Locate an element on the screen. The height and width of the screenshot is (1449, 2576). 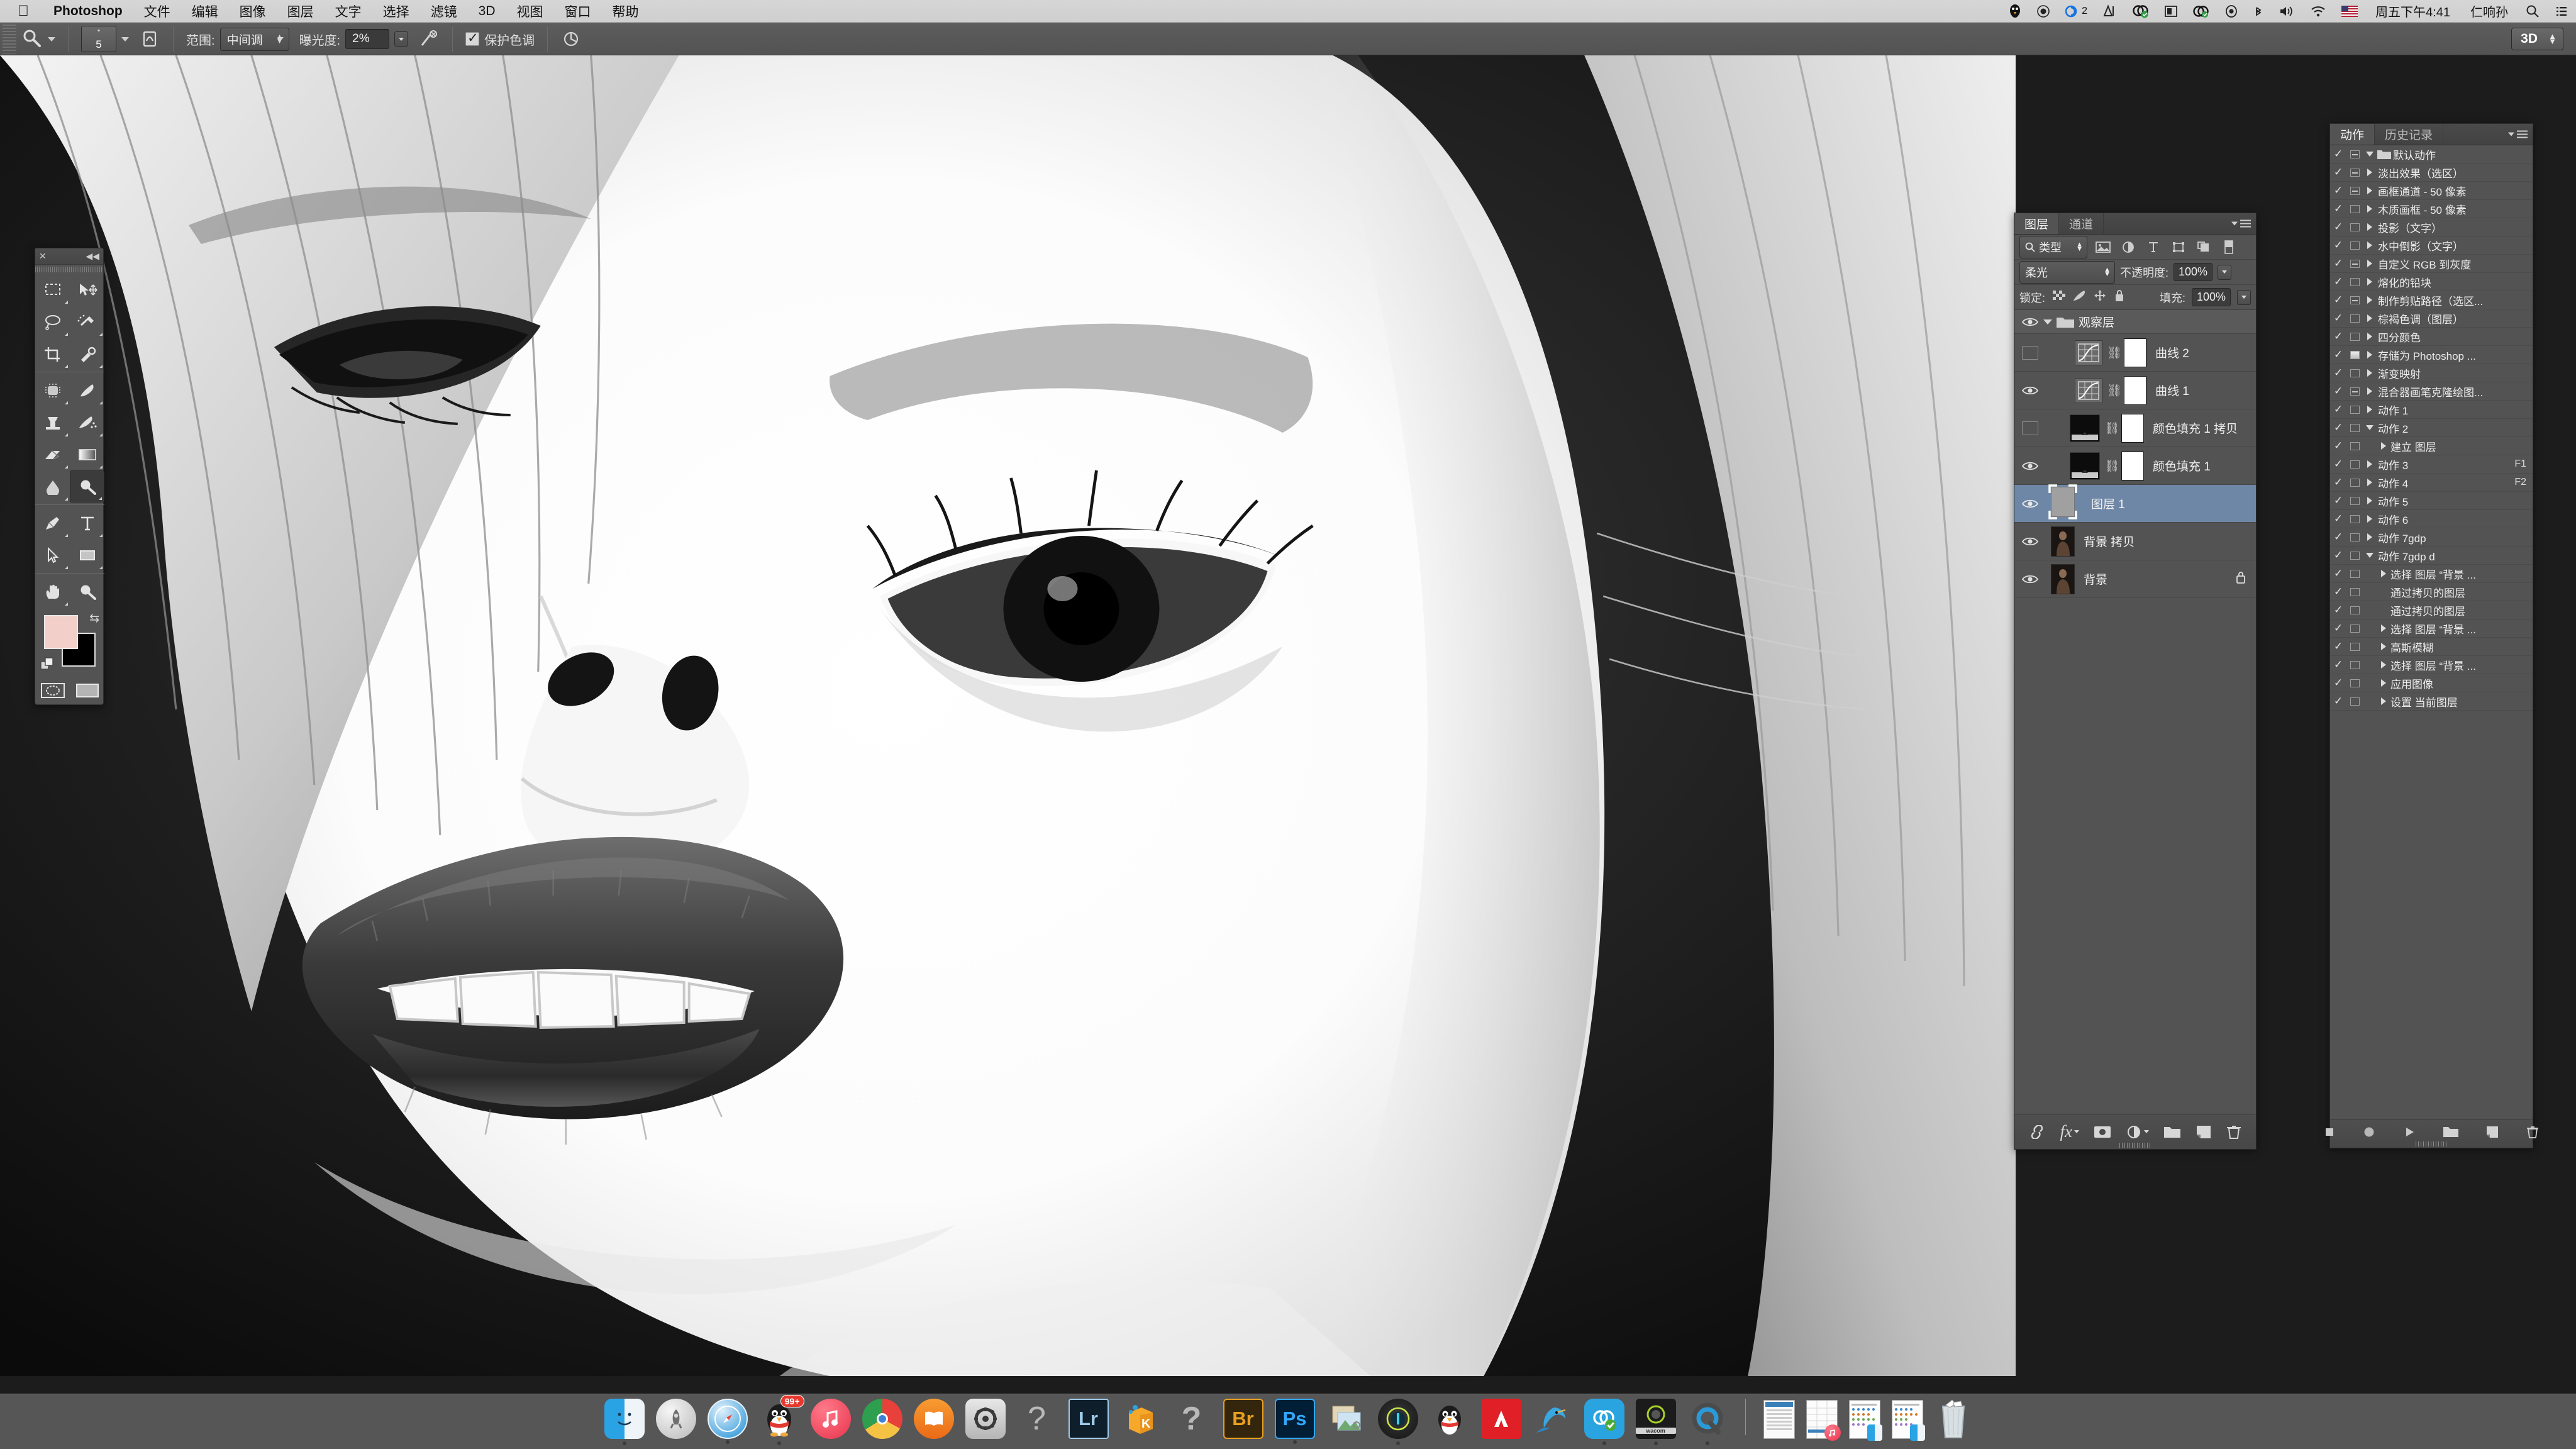
lock-all-icon is located at coordinates (2119, 297).